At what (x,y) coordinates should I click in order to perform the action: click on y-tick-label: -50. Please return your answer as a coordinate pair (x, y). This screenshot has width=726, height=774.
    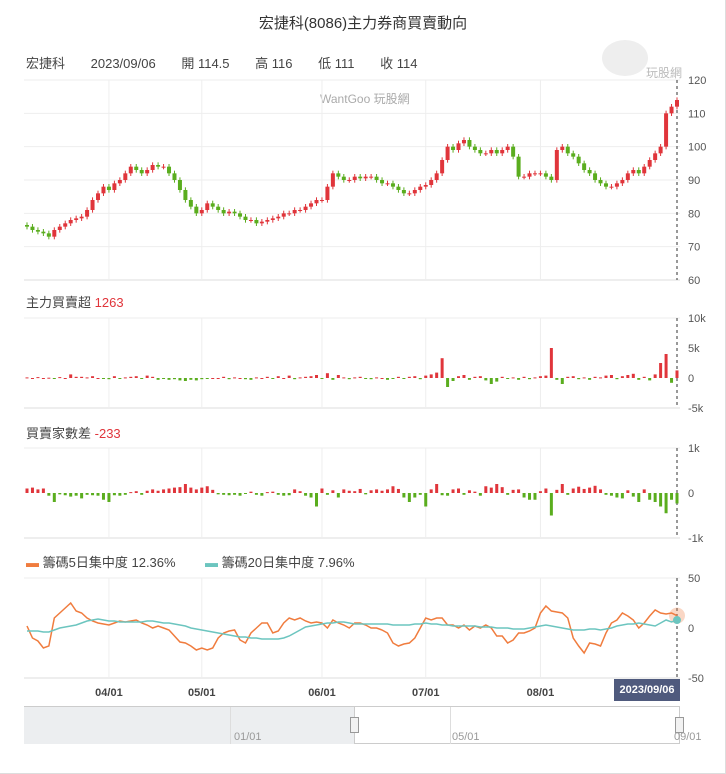
    Looking at the image, I should click on (696, 679).